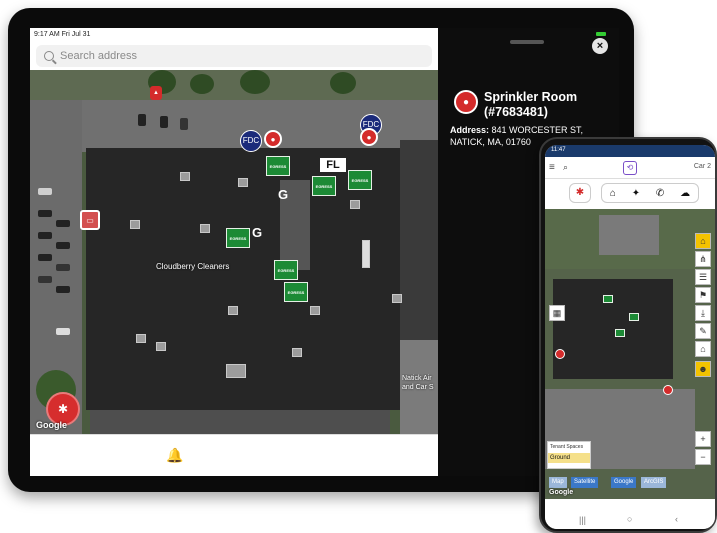  What do you see at coordinates (234, 56) in the screenshot?
I see `search-input: Search address` at bounding box center [234, 56].